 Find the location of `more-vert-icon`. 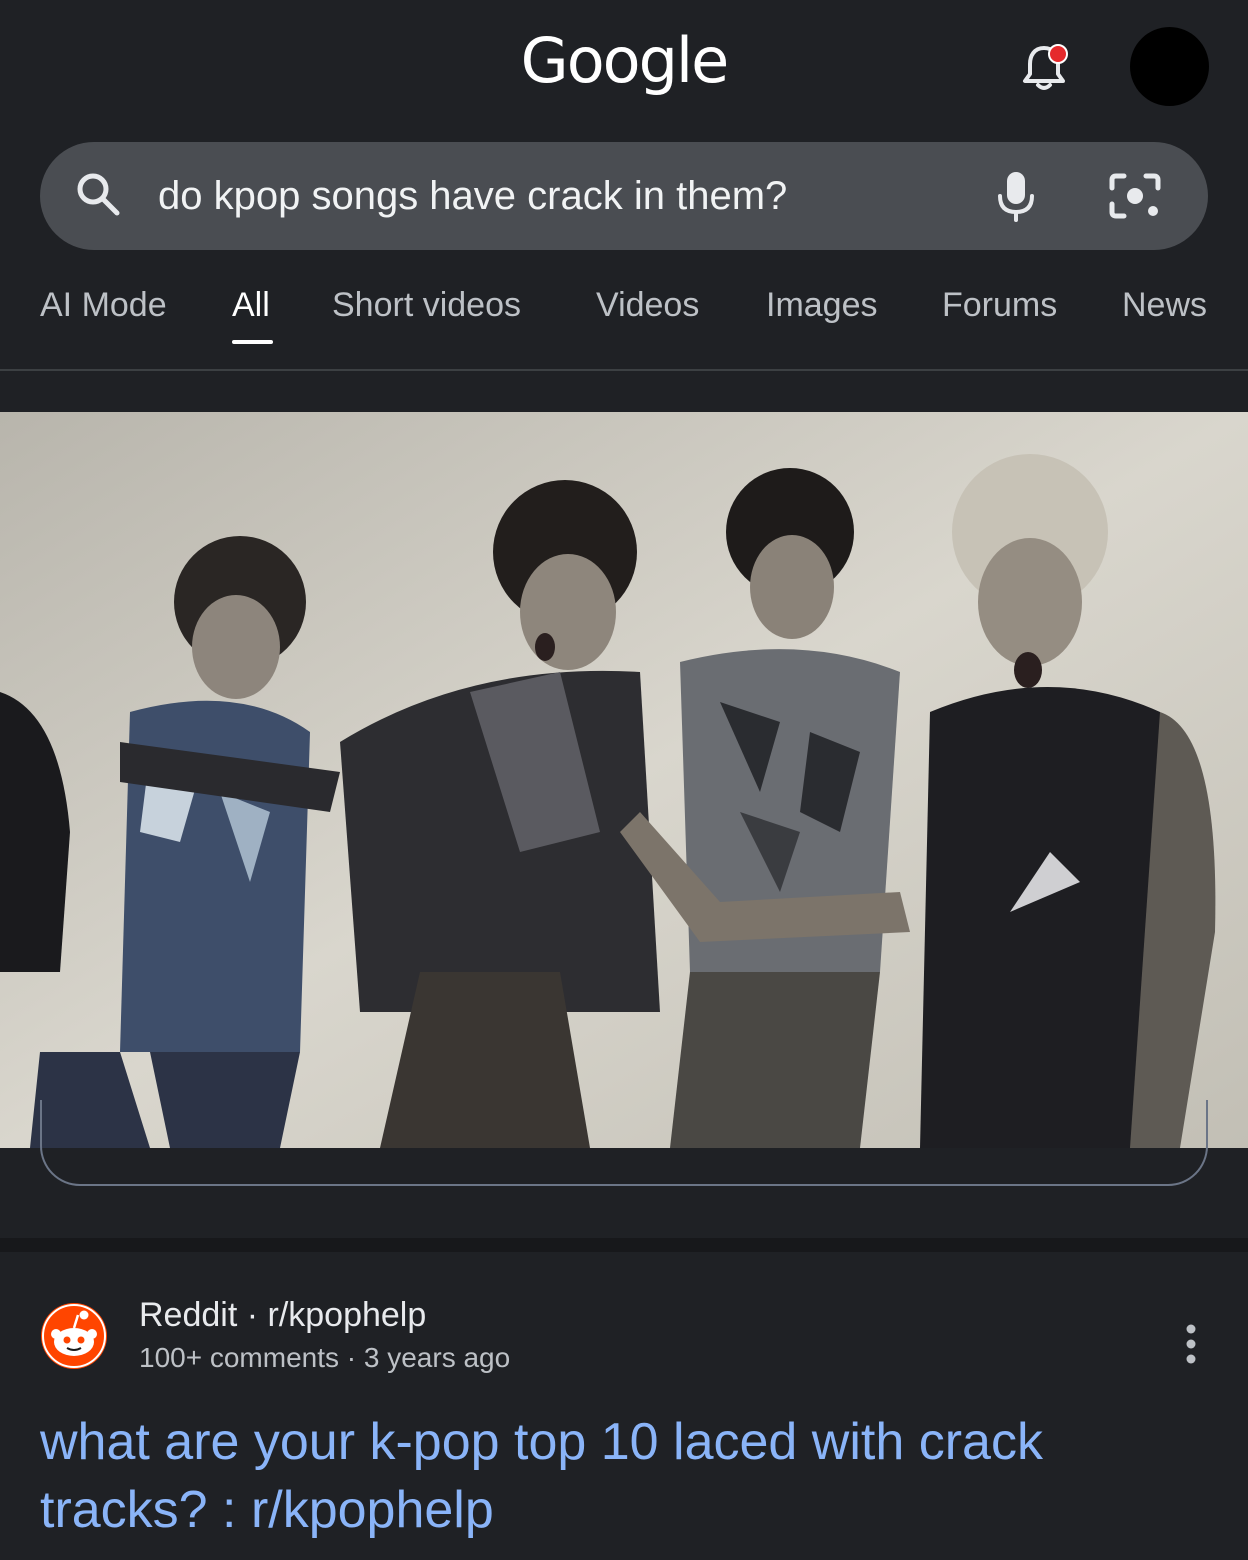

more-vert-icon is located at coordinates (1191, 1344).